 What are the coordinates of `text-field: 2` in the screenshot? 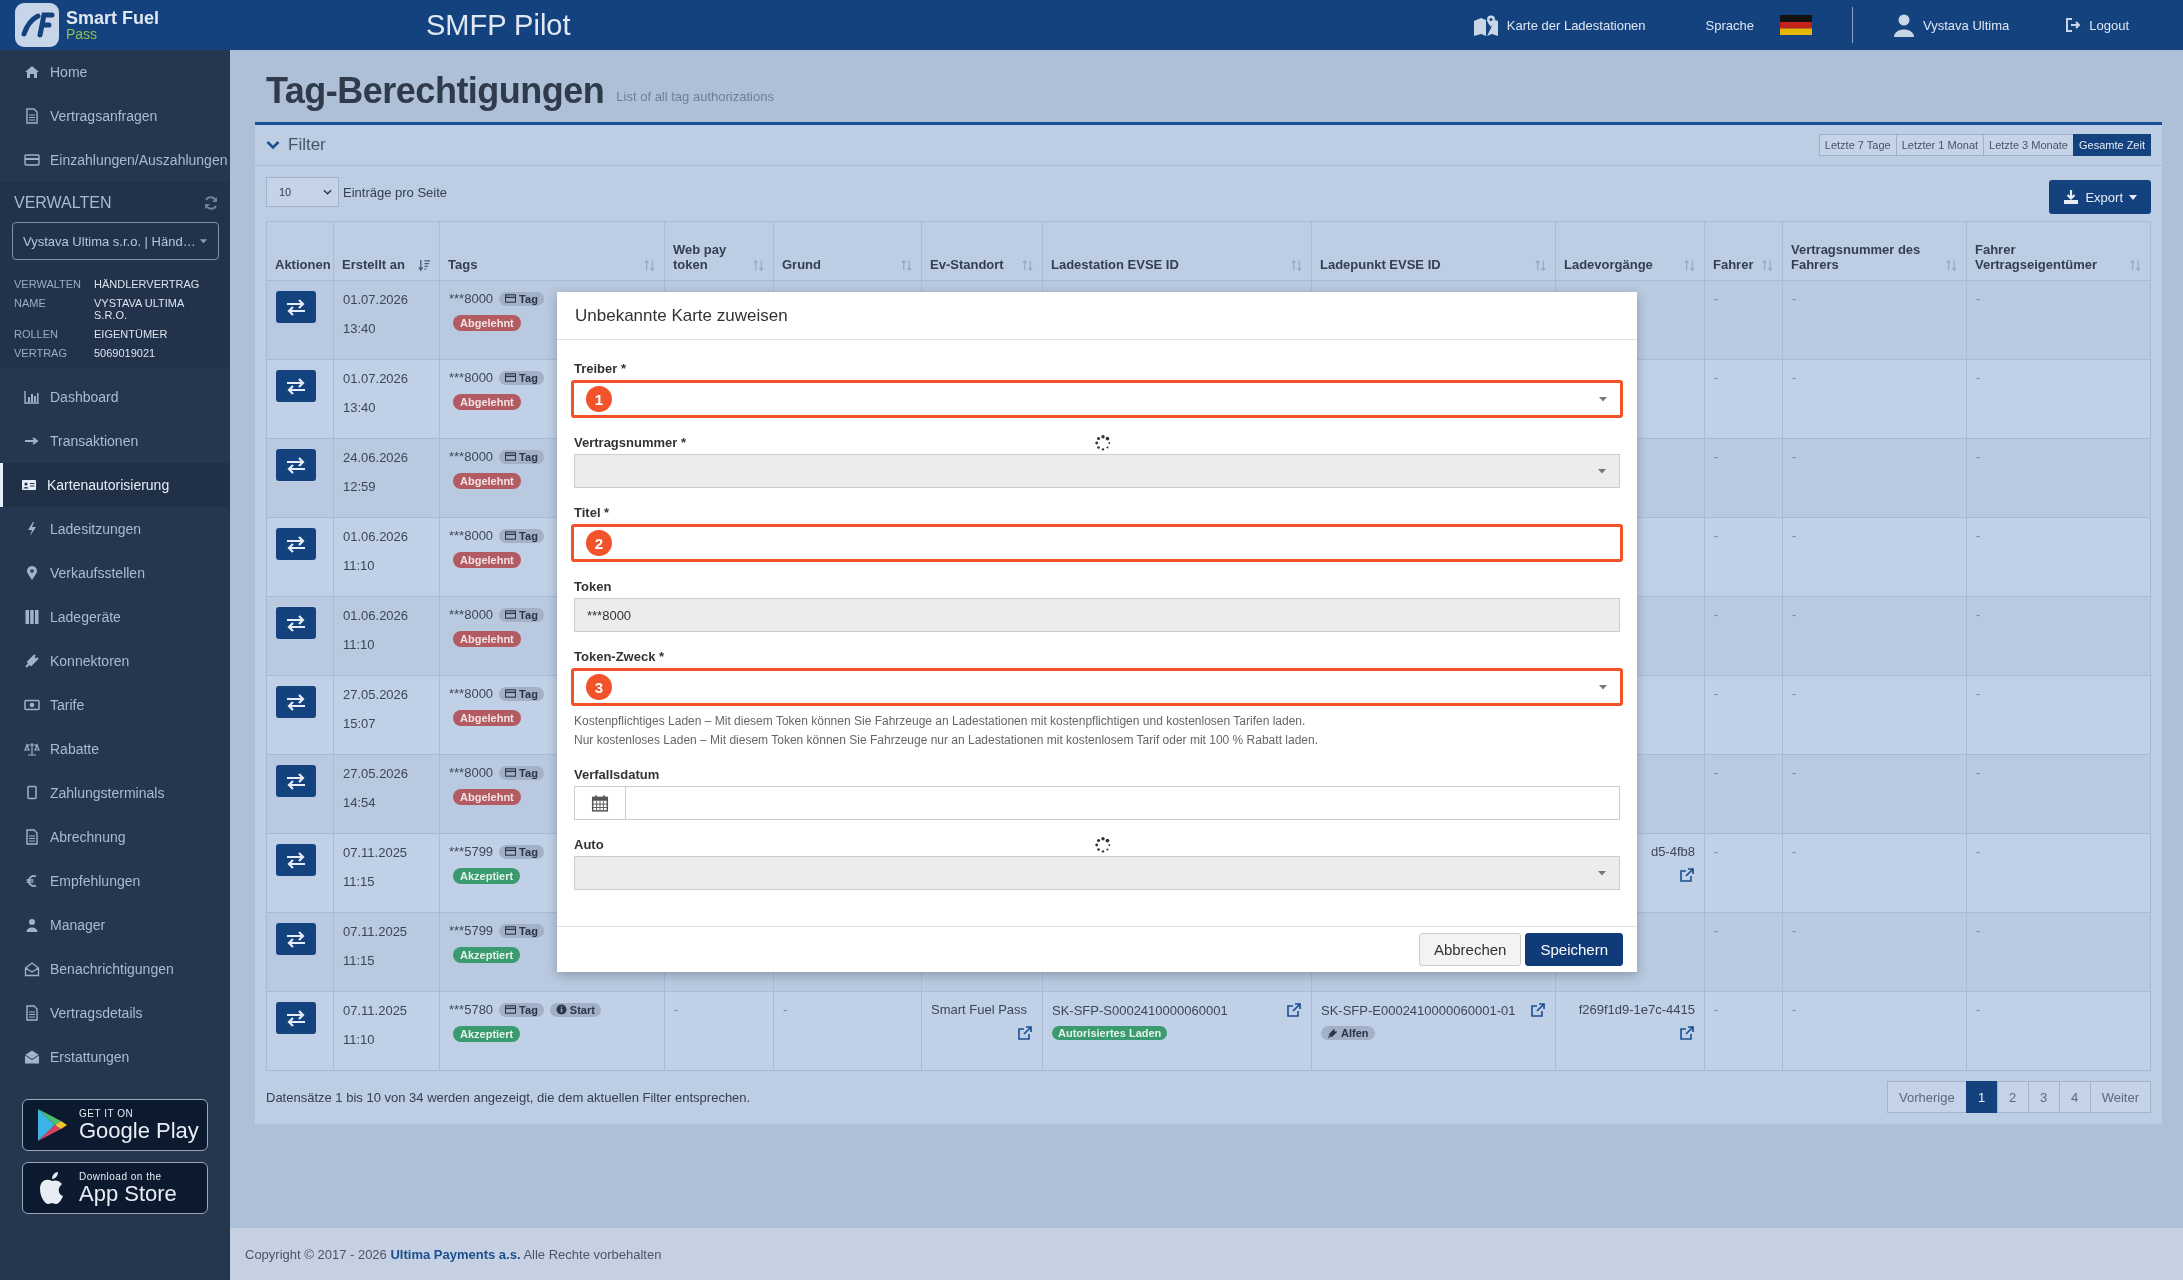 It's located at (1097, 543).